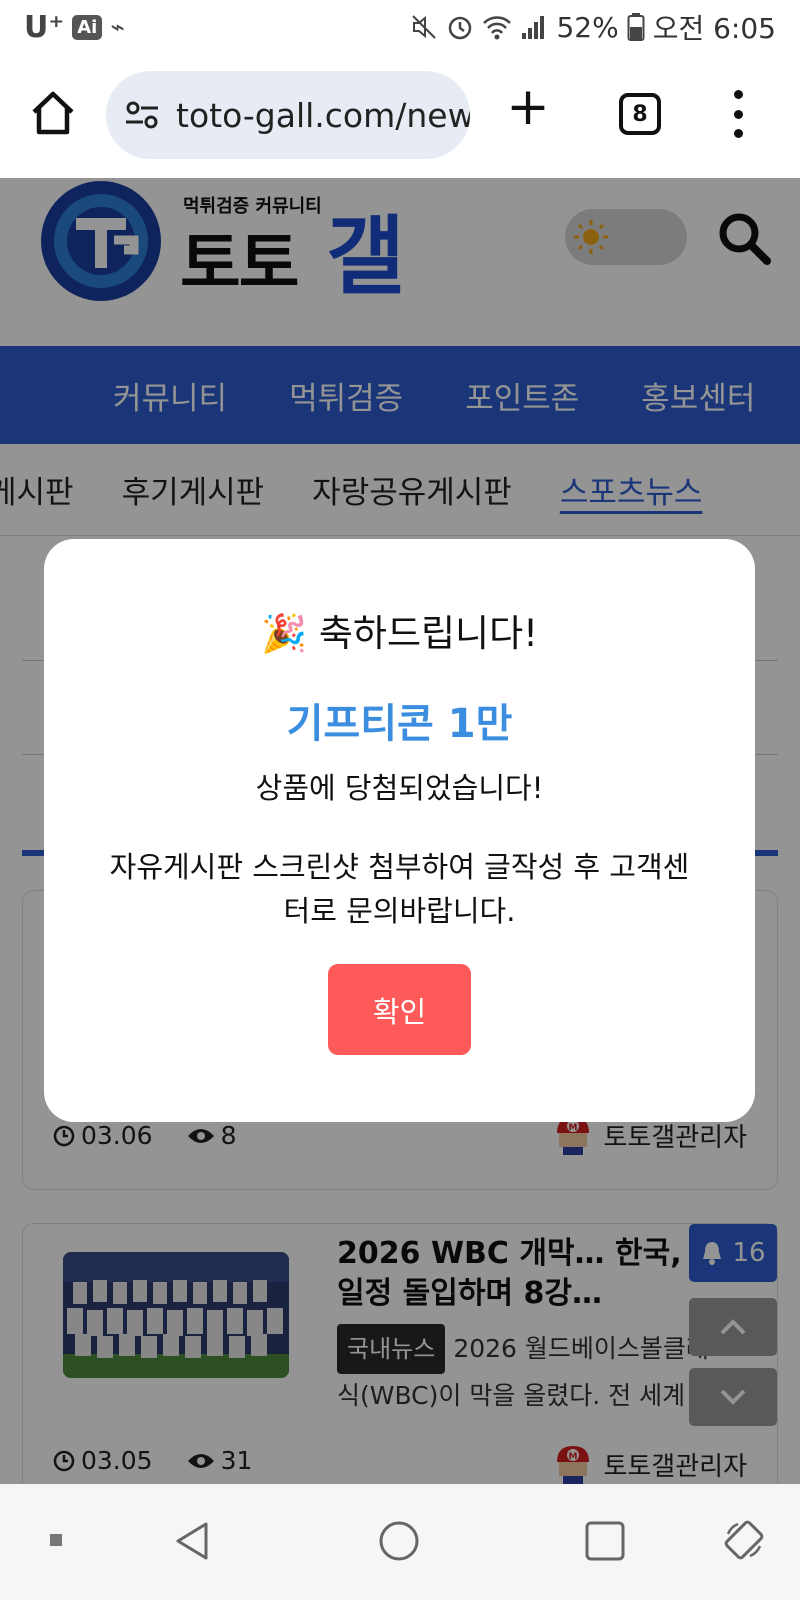 This screenshot has height=1600, width=800. What do you see at coordinates (399, 889) in the screenshot?
I see `modal-note: 자유게시판 스크린샷 첨부하여 글작성 후 고객센터로 문의바랍니다.` at bounding box center [399, 889].